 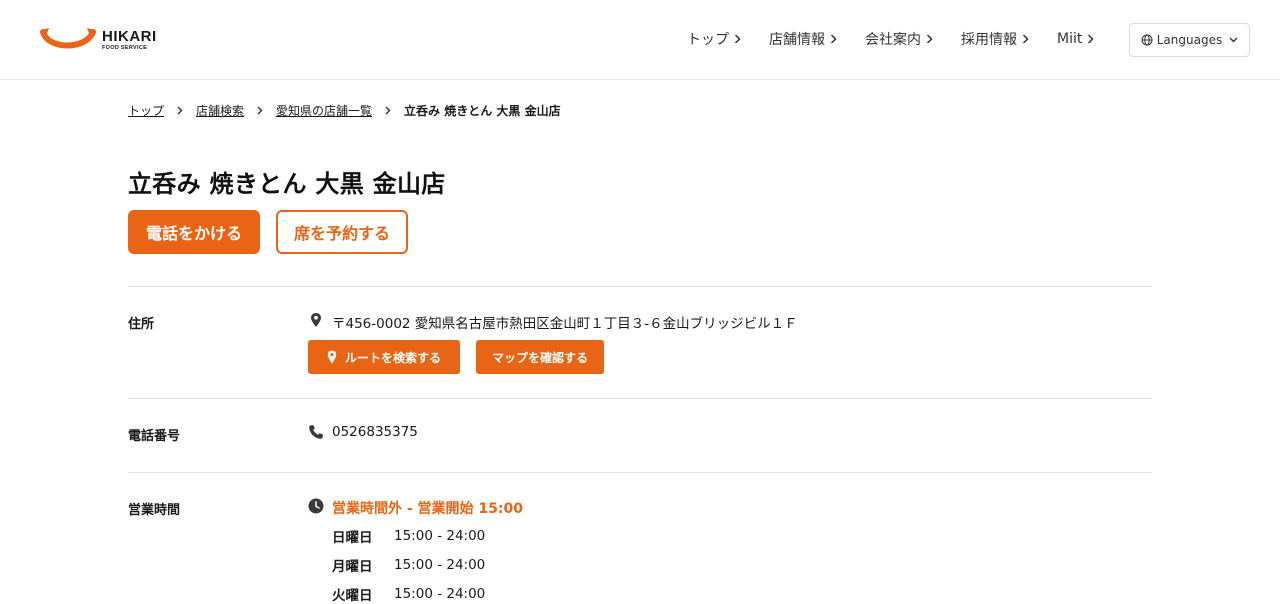 I want to click on call-button: 電話をかける, so click(x=194, y=232).